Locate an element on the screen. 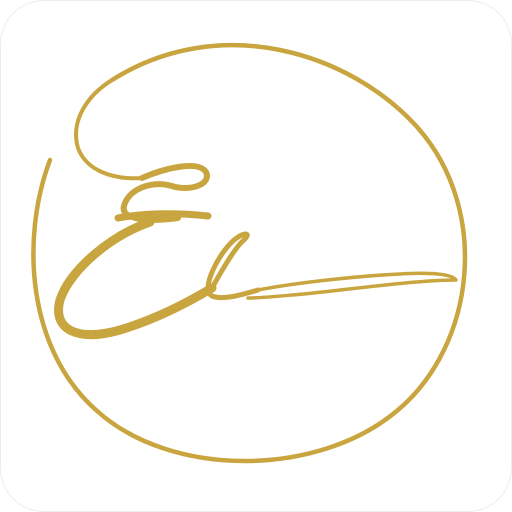  flourish-tail is located at coordinates (352, 285).